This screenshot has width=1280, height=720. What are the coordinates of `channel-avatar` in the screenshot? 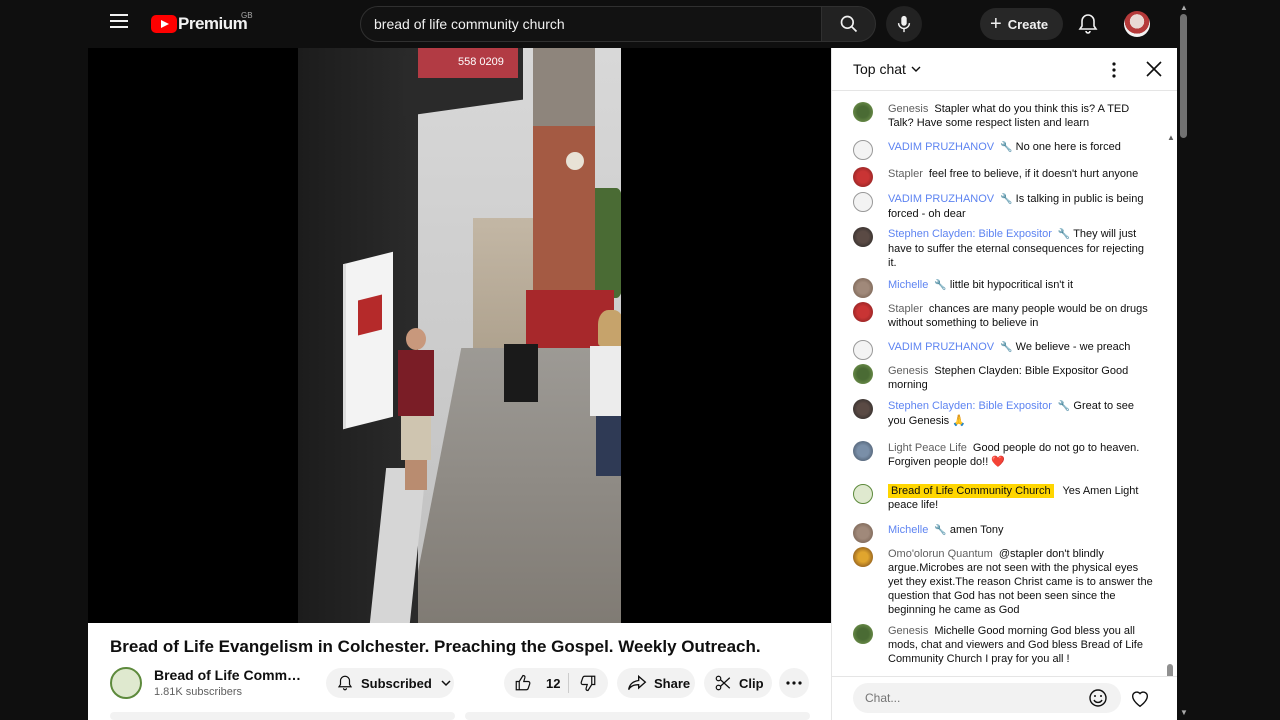 It's located at (126, 683).